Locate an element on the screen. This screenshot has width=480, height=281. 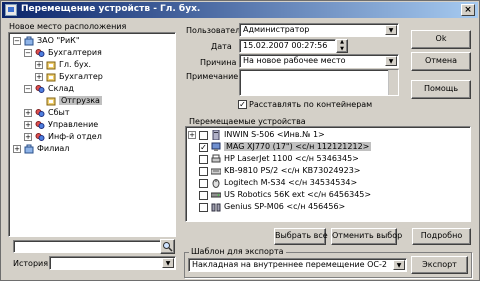
search-button is located at coordinates (167, 246).